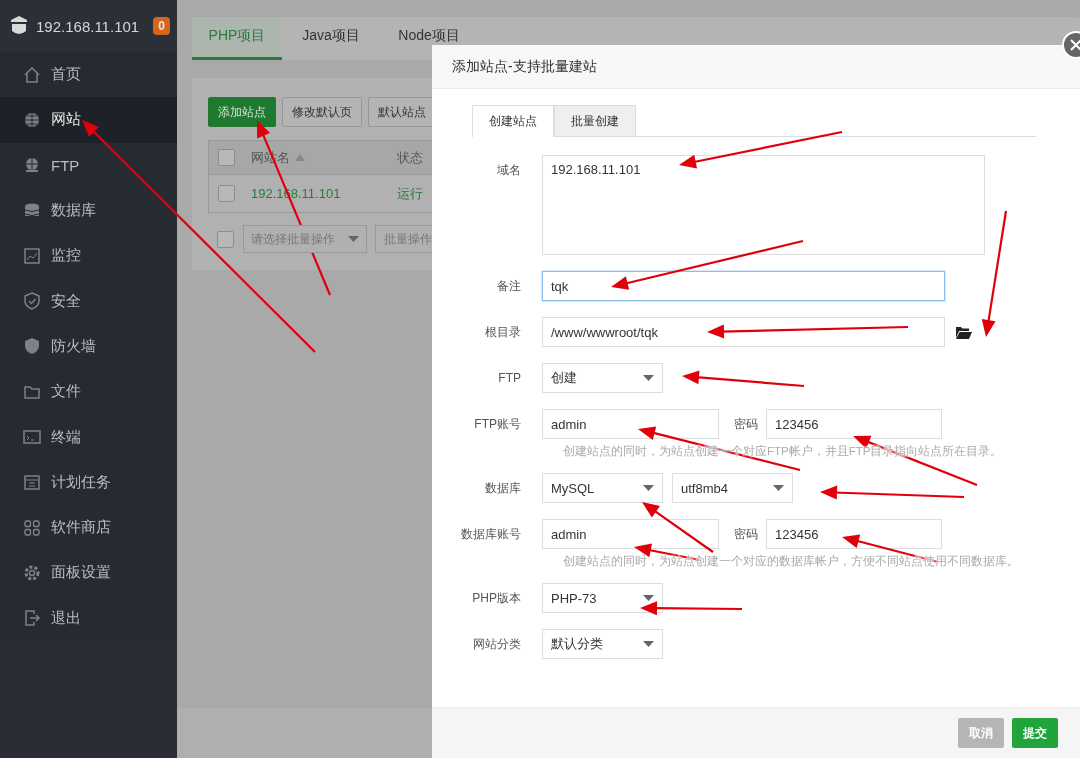 This screenshot has width=1080, height=758. Describe the element at coordinates (88, 392) in the screenshot. I see `sidebar-item: 文件` at that location.